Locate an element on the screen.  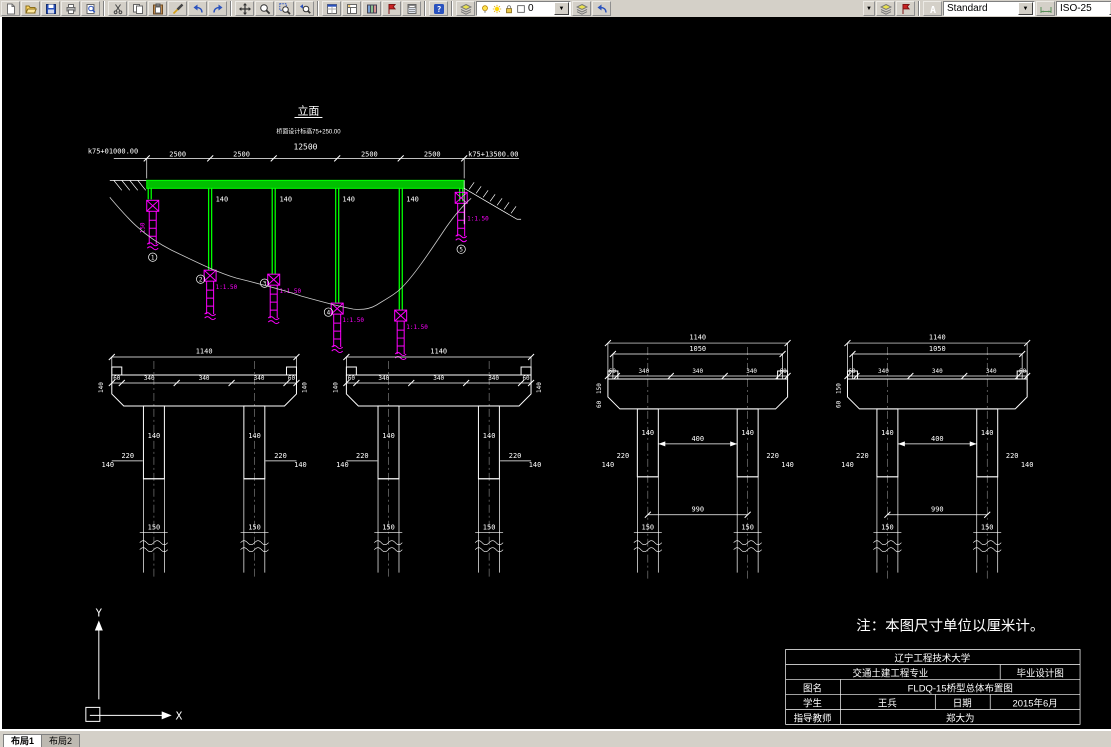
layer-previous-button is located at coordinates (601, 8).